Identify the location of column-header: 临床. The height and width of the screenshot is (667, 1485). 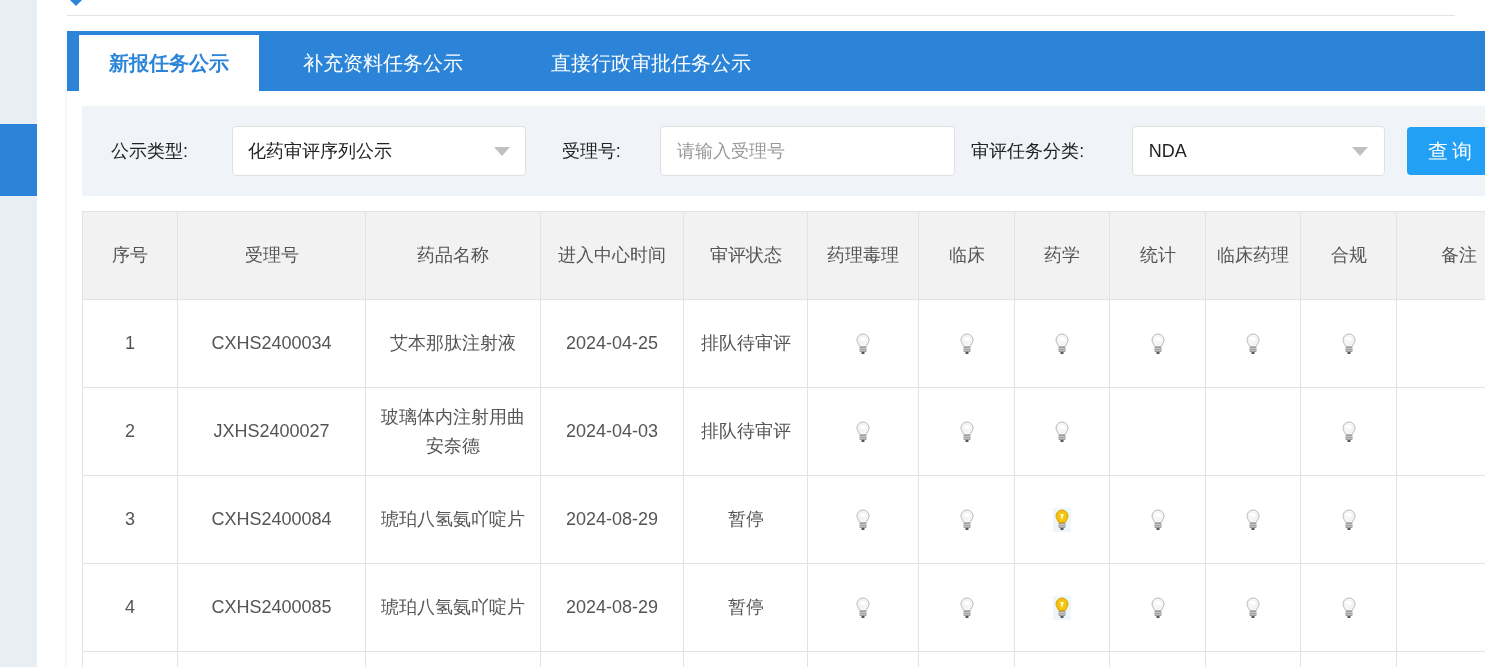
(966, 255).